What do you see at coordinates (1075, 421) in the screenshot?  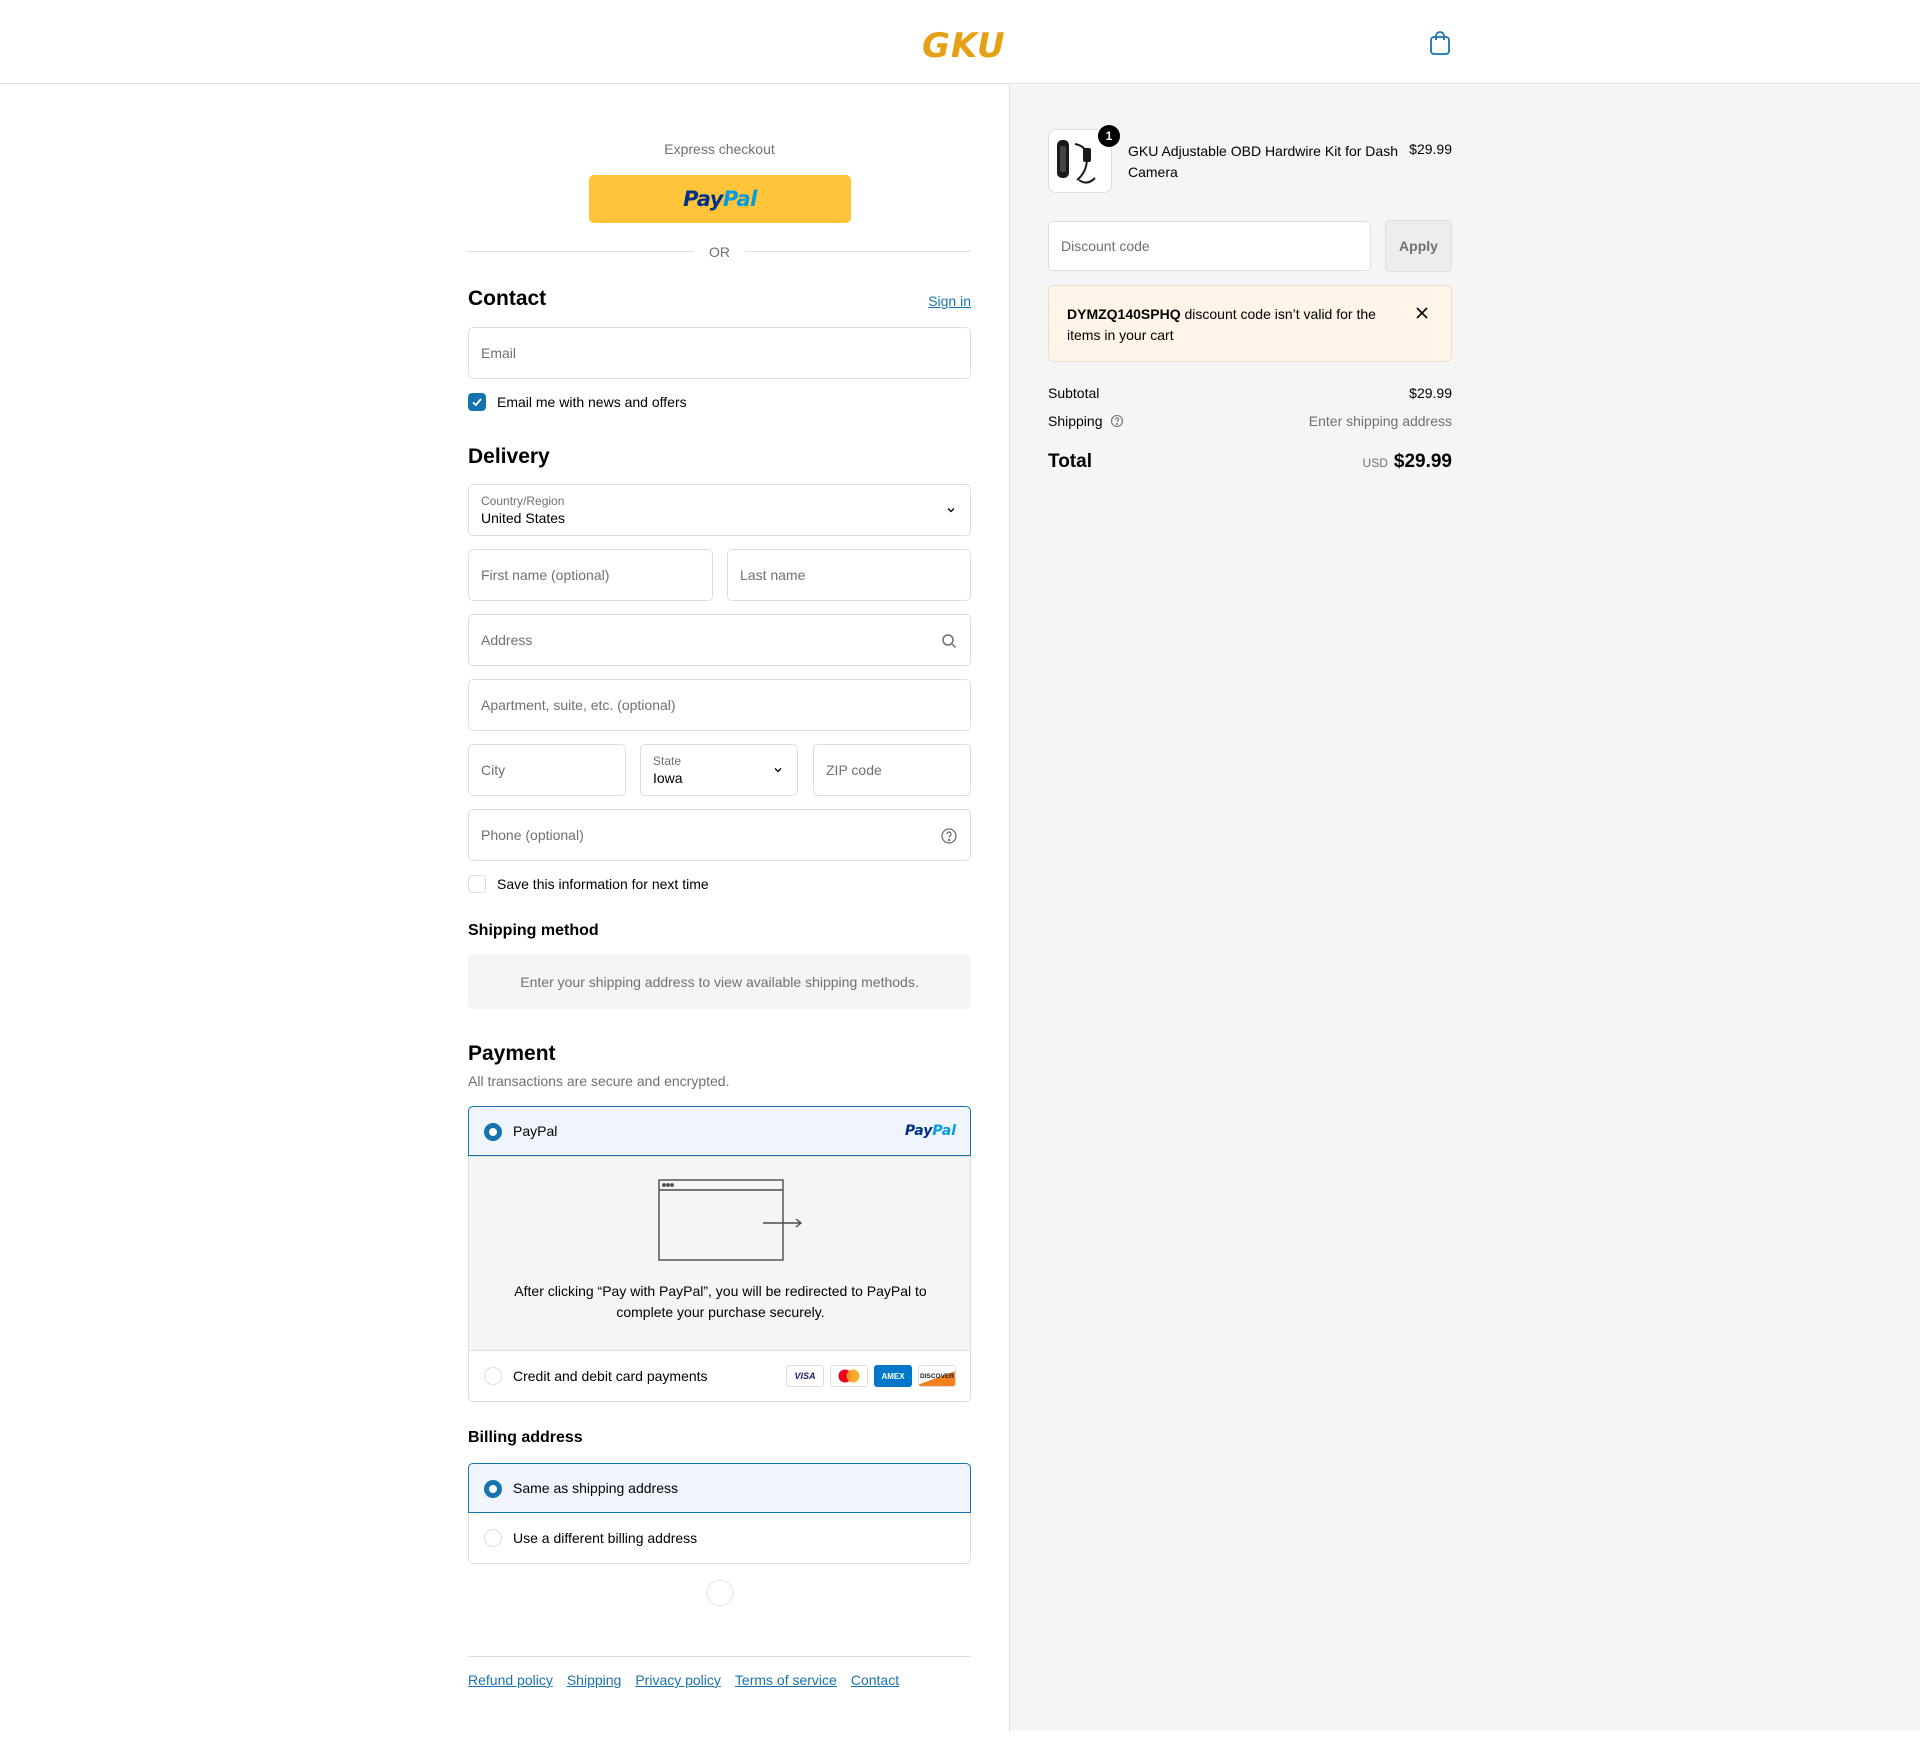 I see `shipping-label: Shipping` at bounding box center [1075, 421].